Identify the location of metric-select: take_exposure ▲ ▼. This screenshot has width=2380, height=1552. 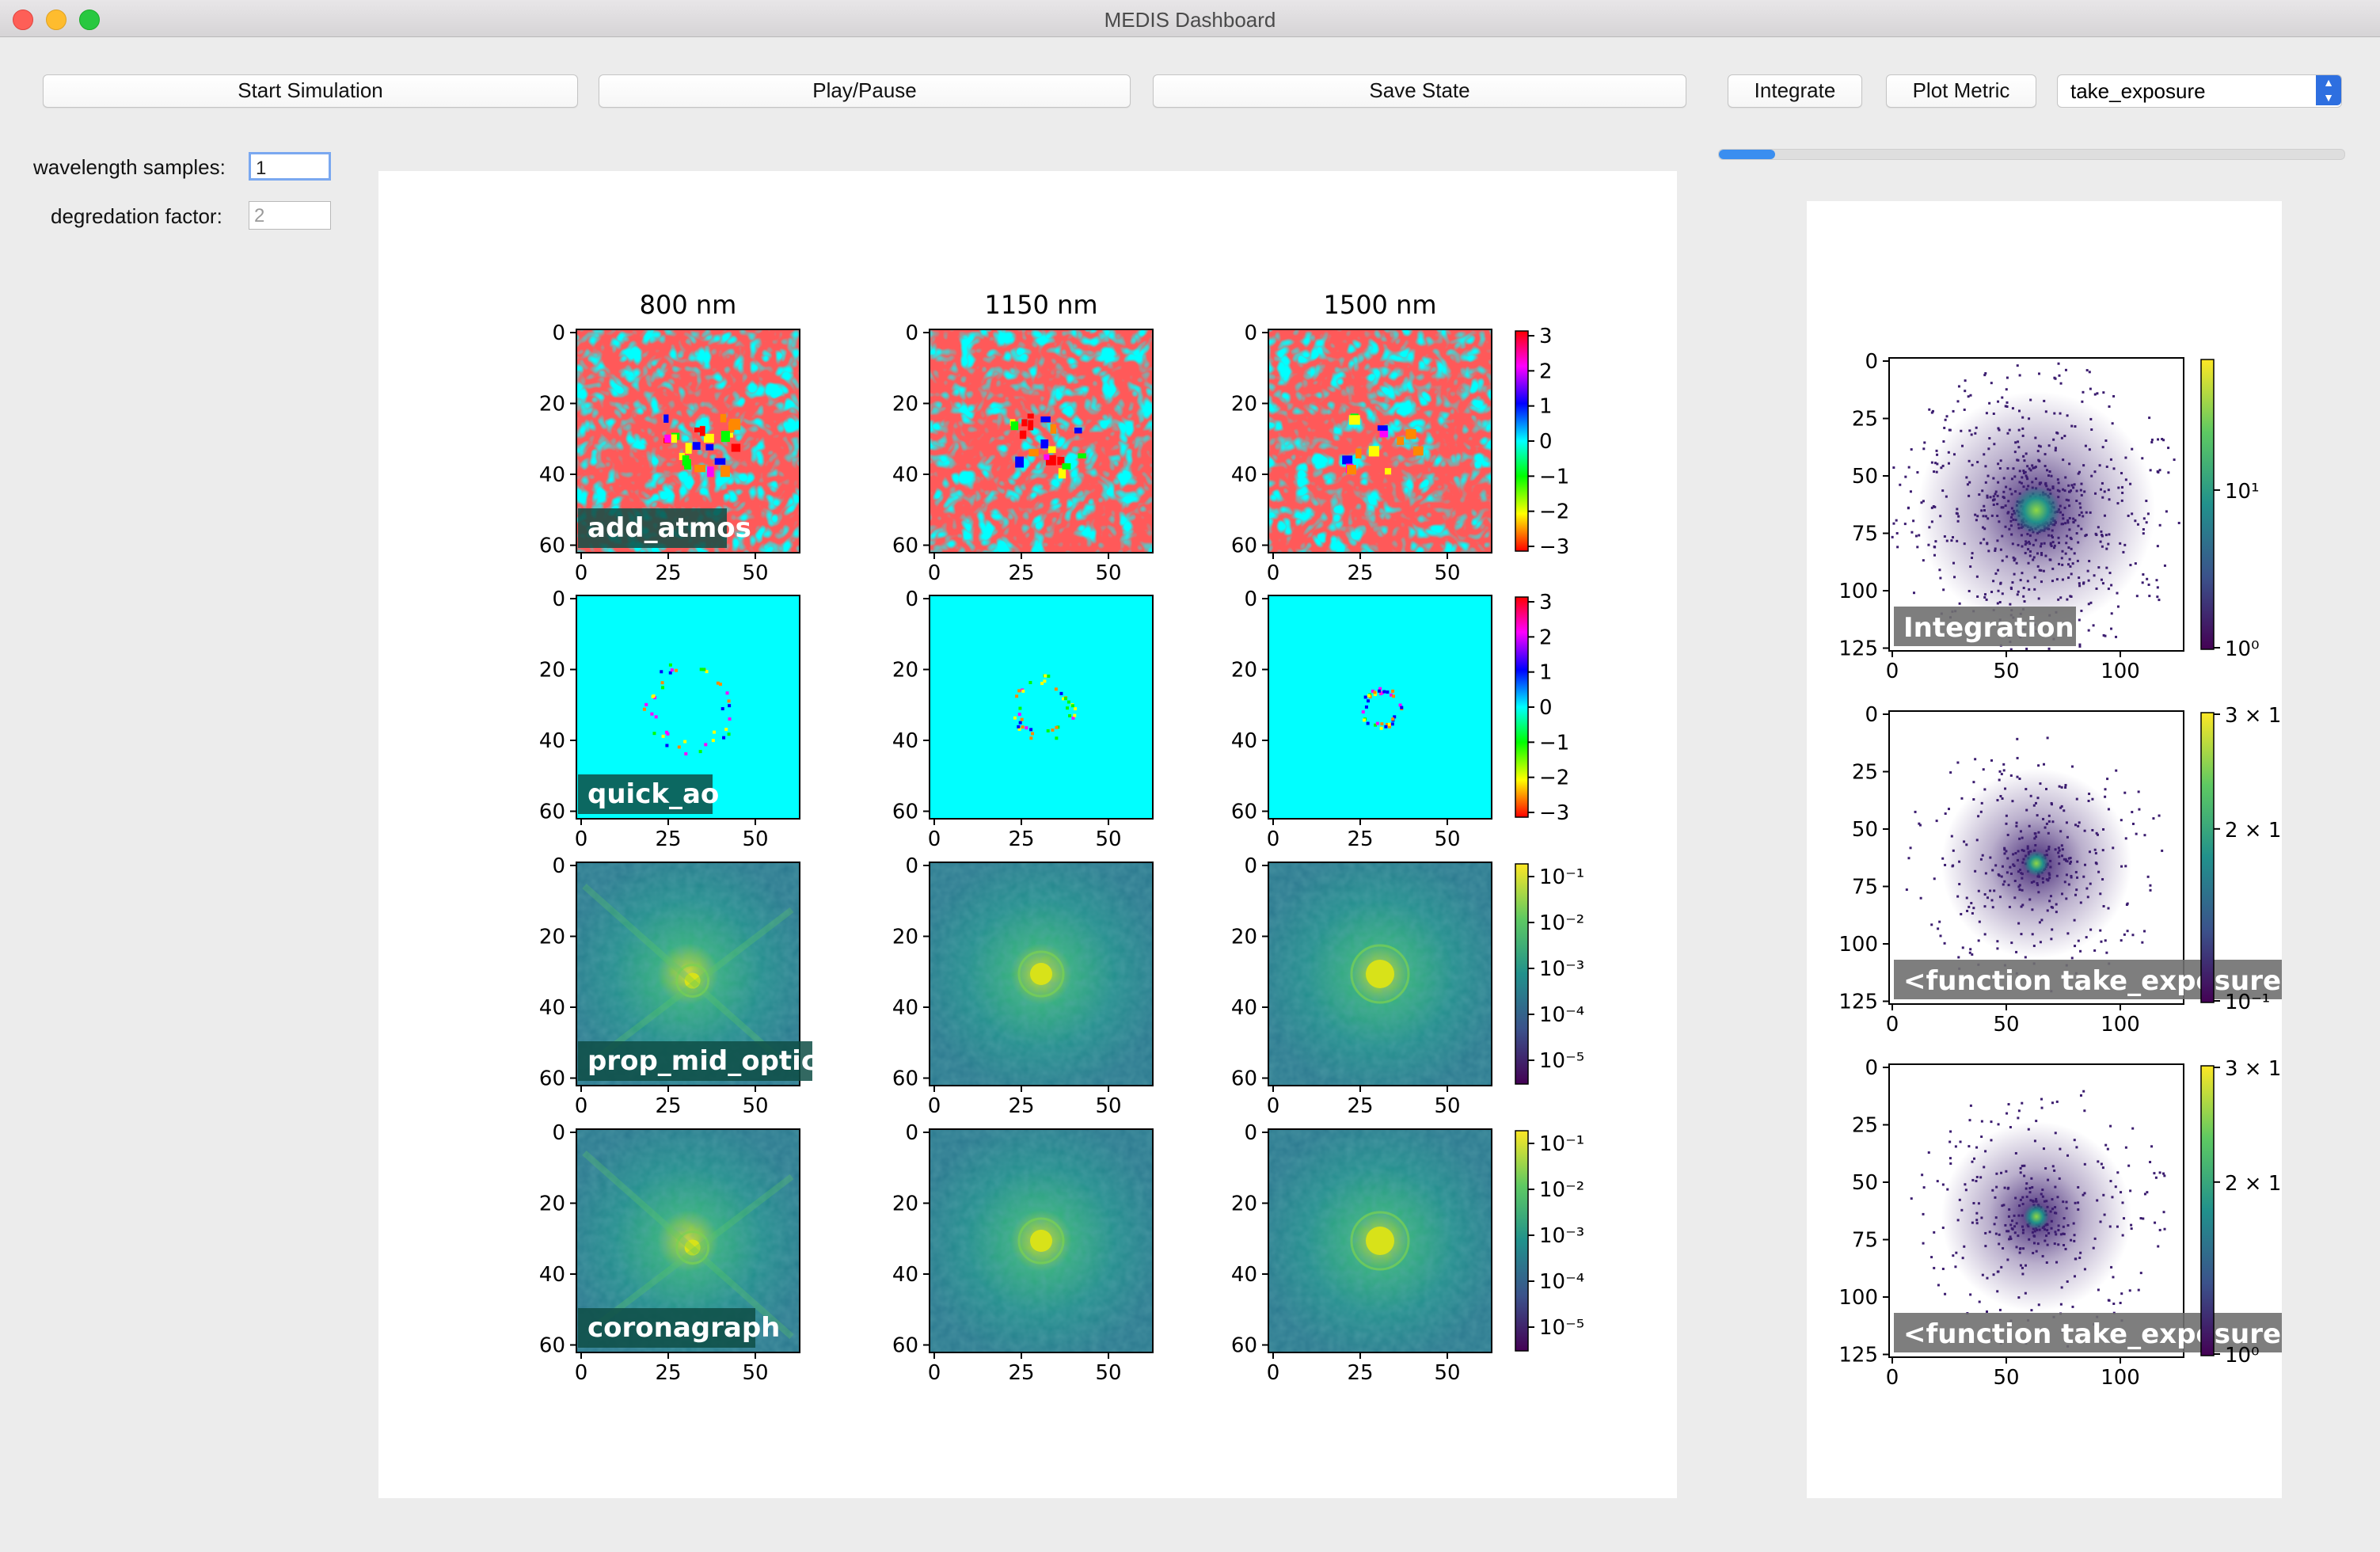
(2199, 91).